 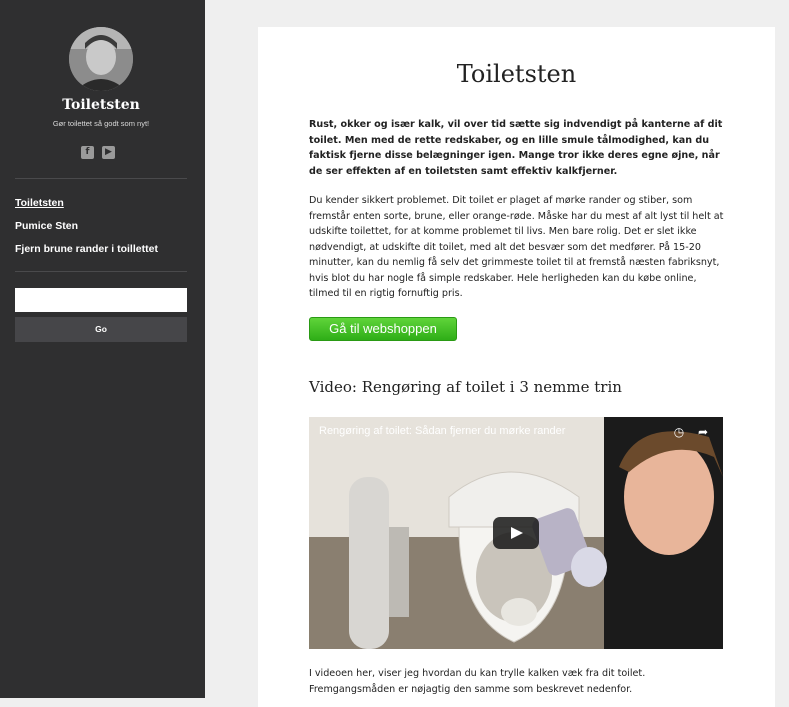 I want to click on social-links: f ▶, so click(x=98, y=152).